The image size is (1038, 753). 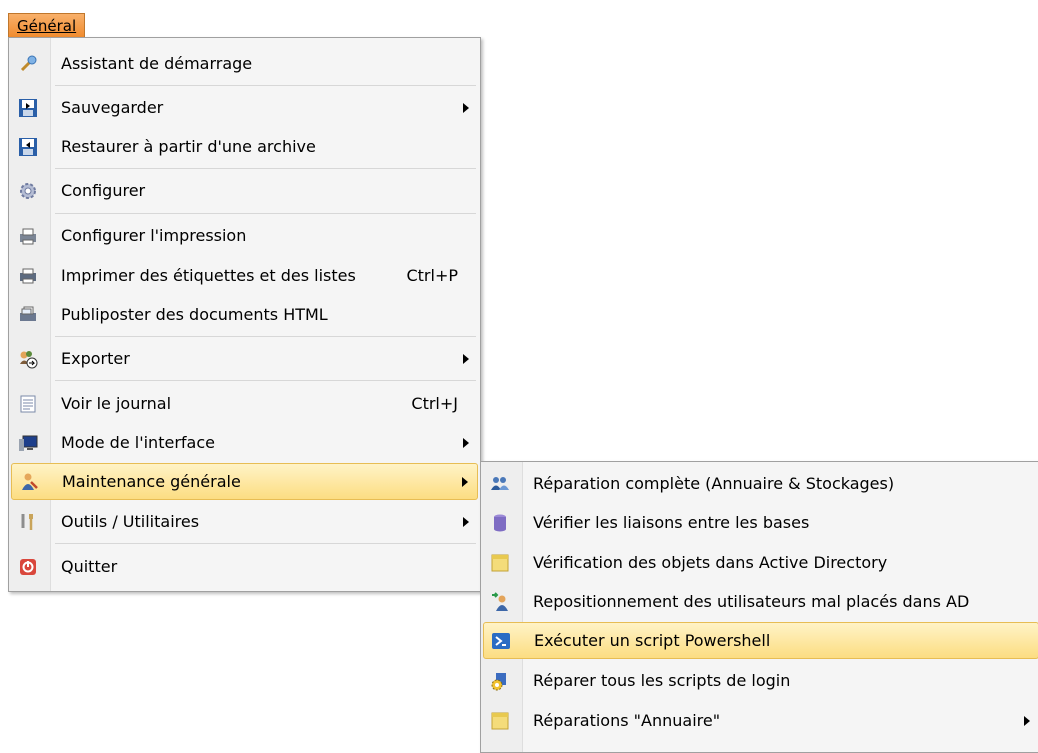 I want to click on menu-item-view-log: Voir le journal Ctrl+J, so click(x=244, y=403).